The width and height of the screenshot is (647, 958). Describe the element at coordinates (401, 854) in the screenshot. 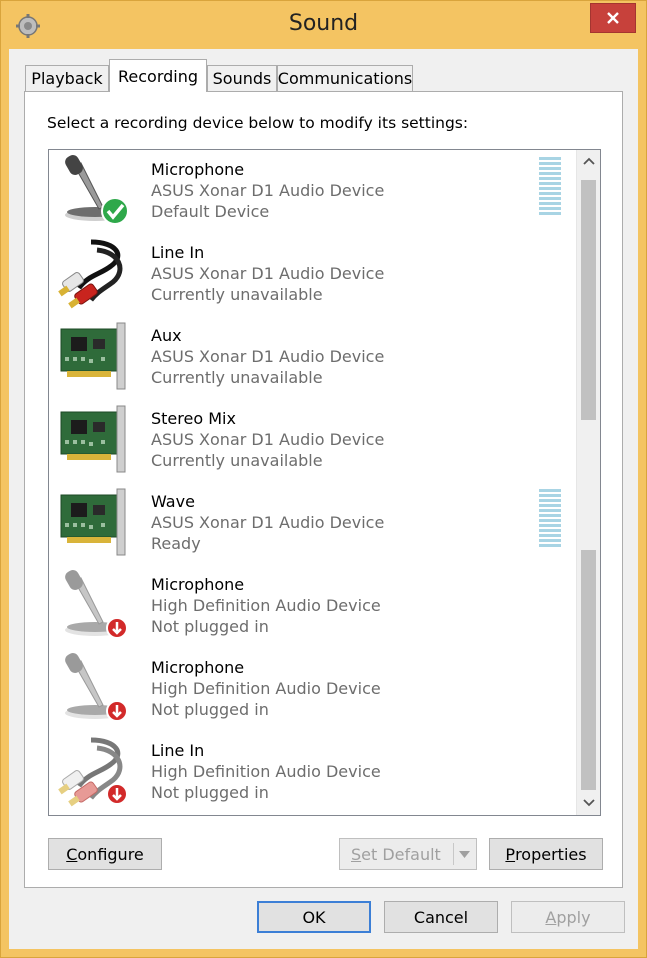

I see `set-default-label: et Default` at that location.